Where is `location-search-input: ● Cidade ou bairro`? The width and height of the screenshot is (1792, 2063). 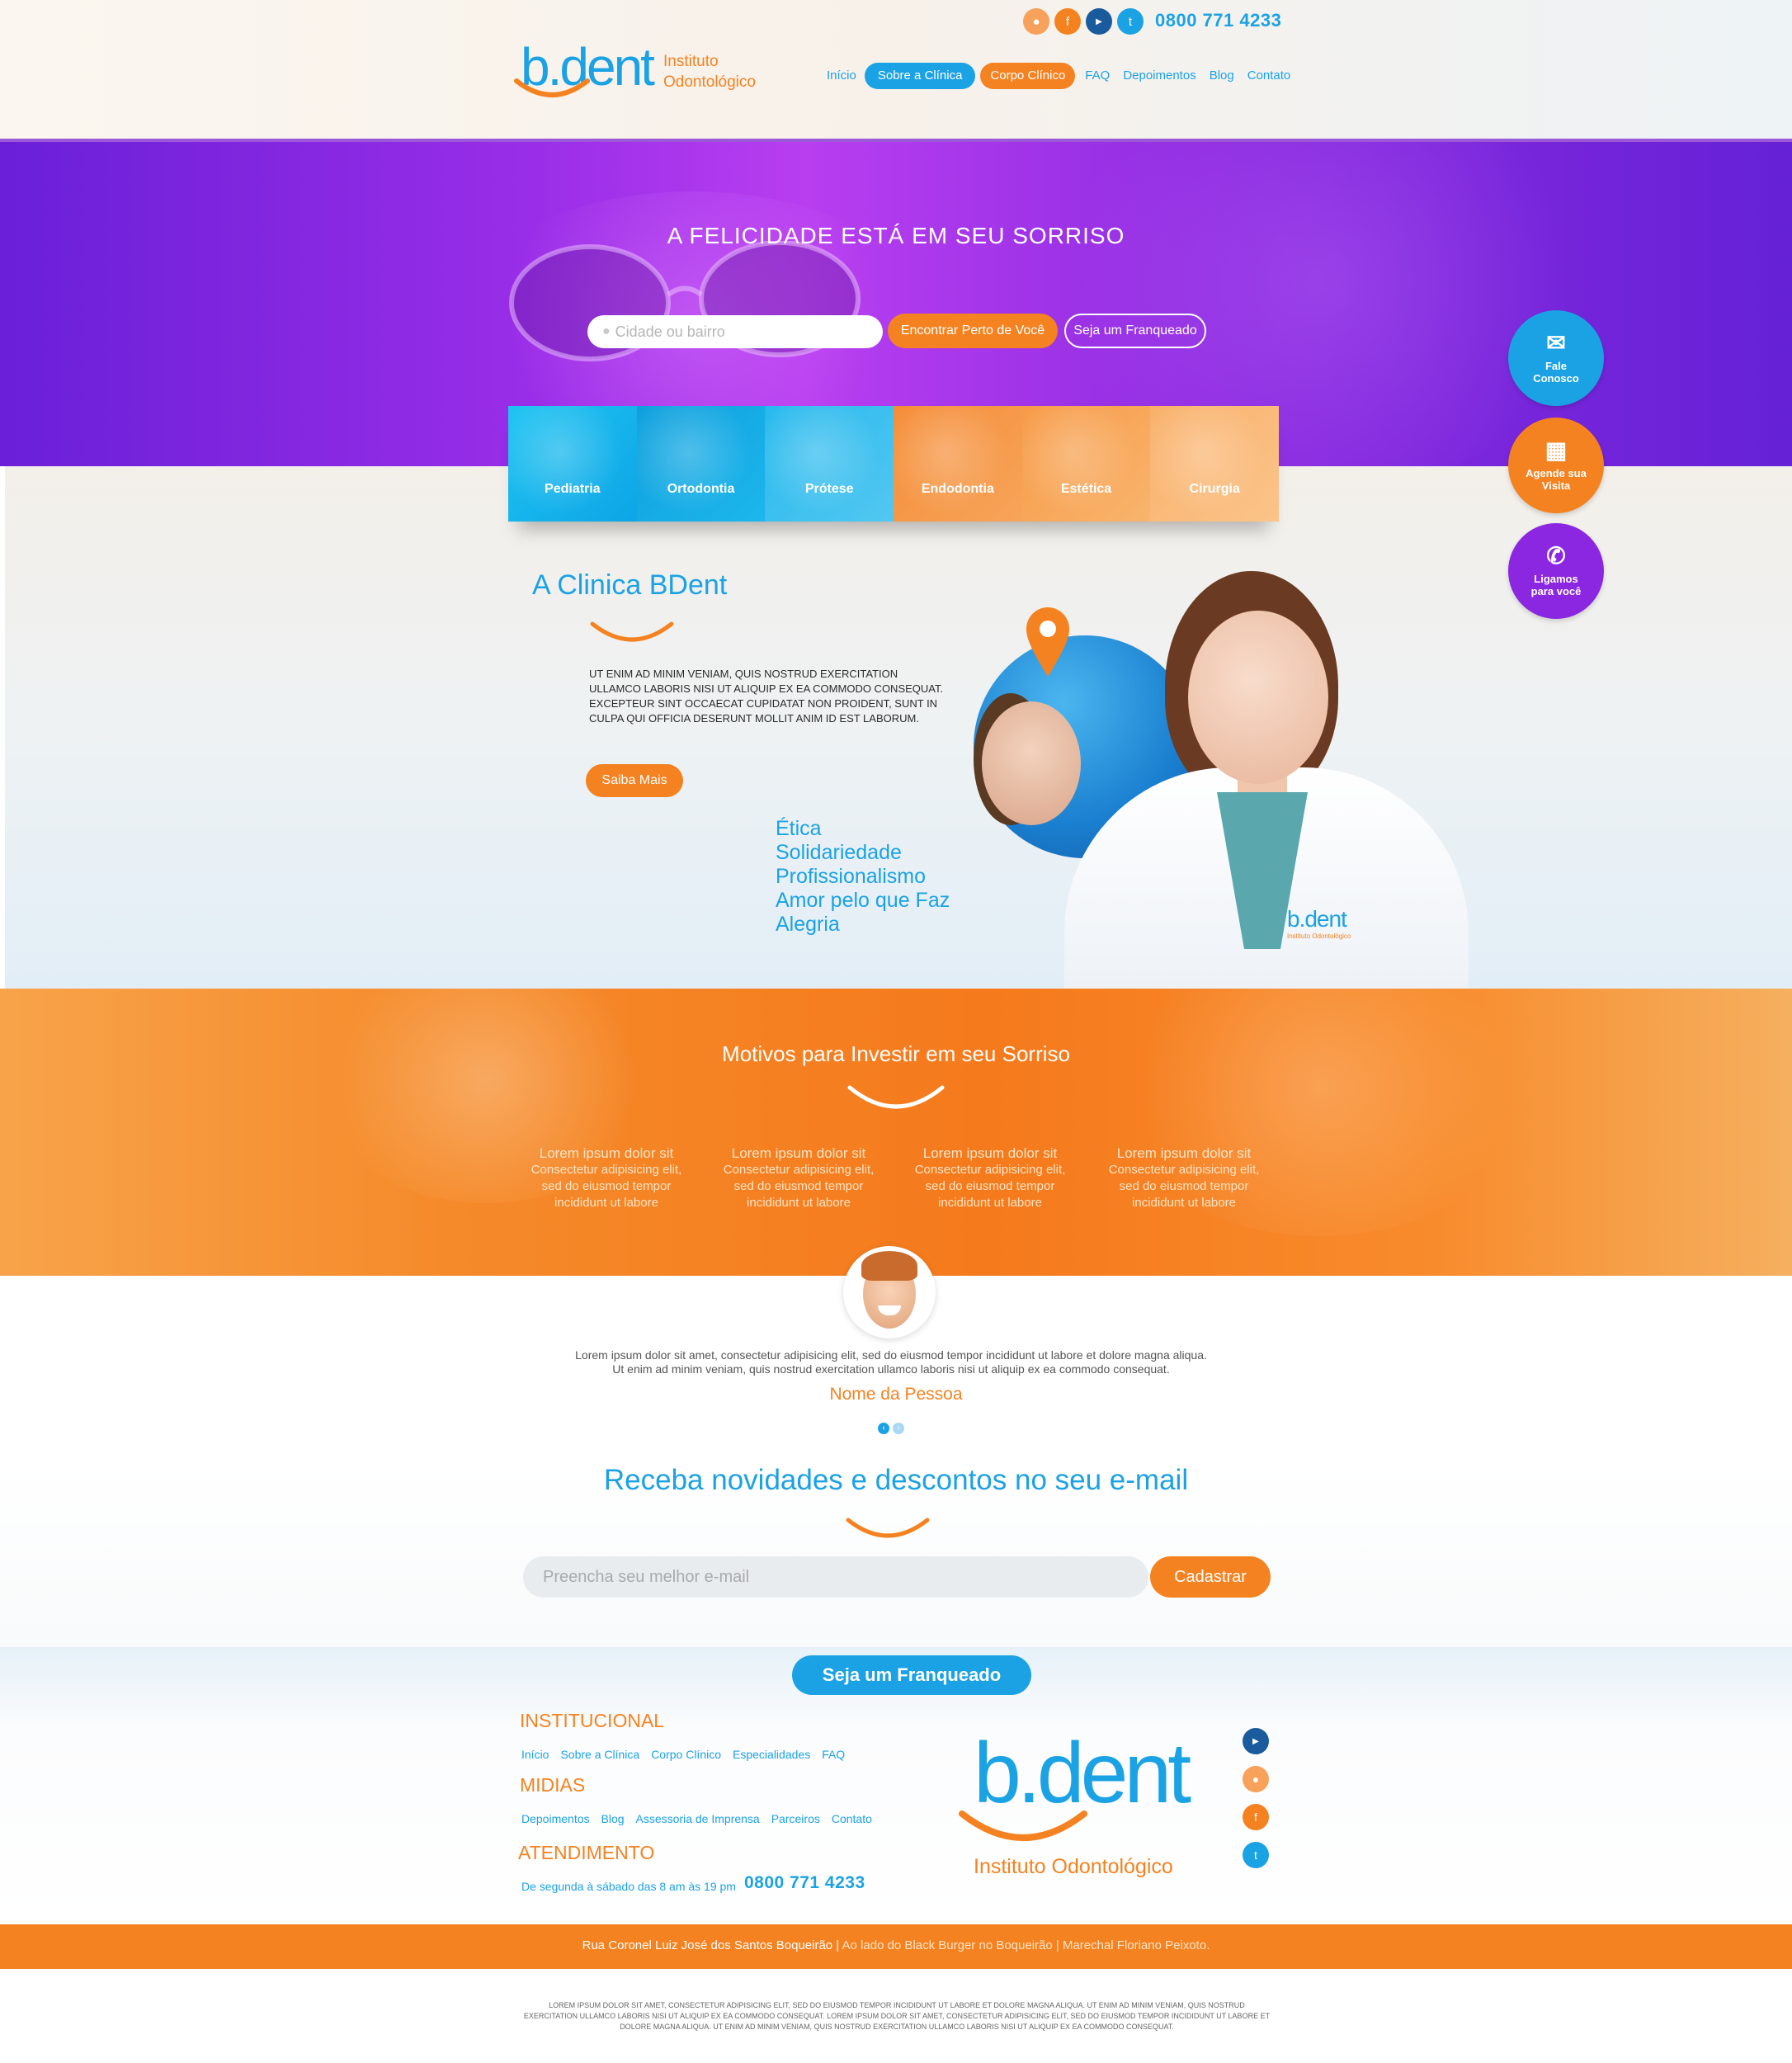
location-search-input: ● Cidade ou bairro is located at coordinates (735, 332).